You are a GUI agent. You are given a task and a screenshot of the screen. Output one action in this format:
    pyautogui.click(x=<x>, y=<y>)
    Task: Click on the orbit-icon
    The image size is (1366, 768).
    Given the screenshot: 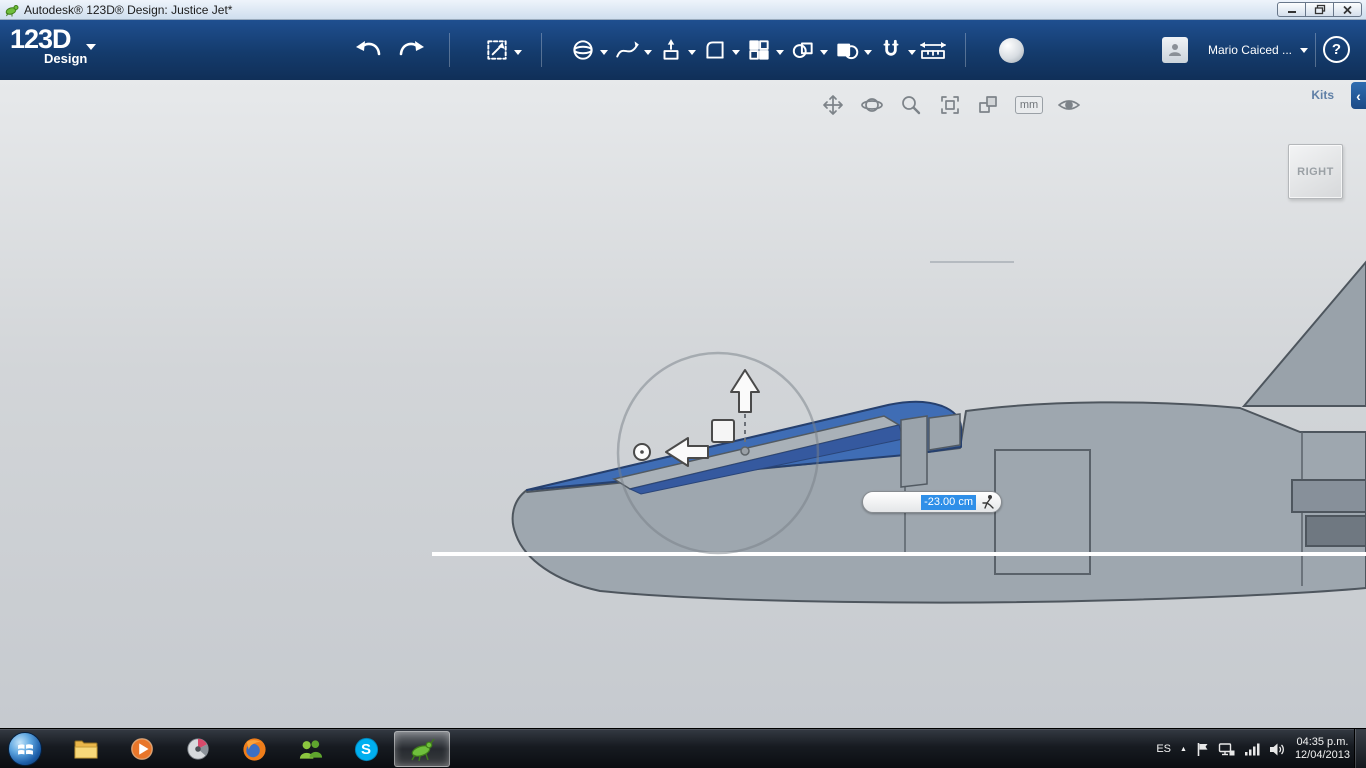 What is the action you would take?
    pyautogui.click(x=872, y=105)
    